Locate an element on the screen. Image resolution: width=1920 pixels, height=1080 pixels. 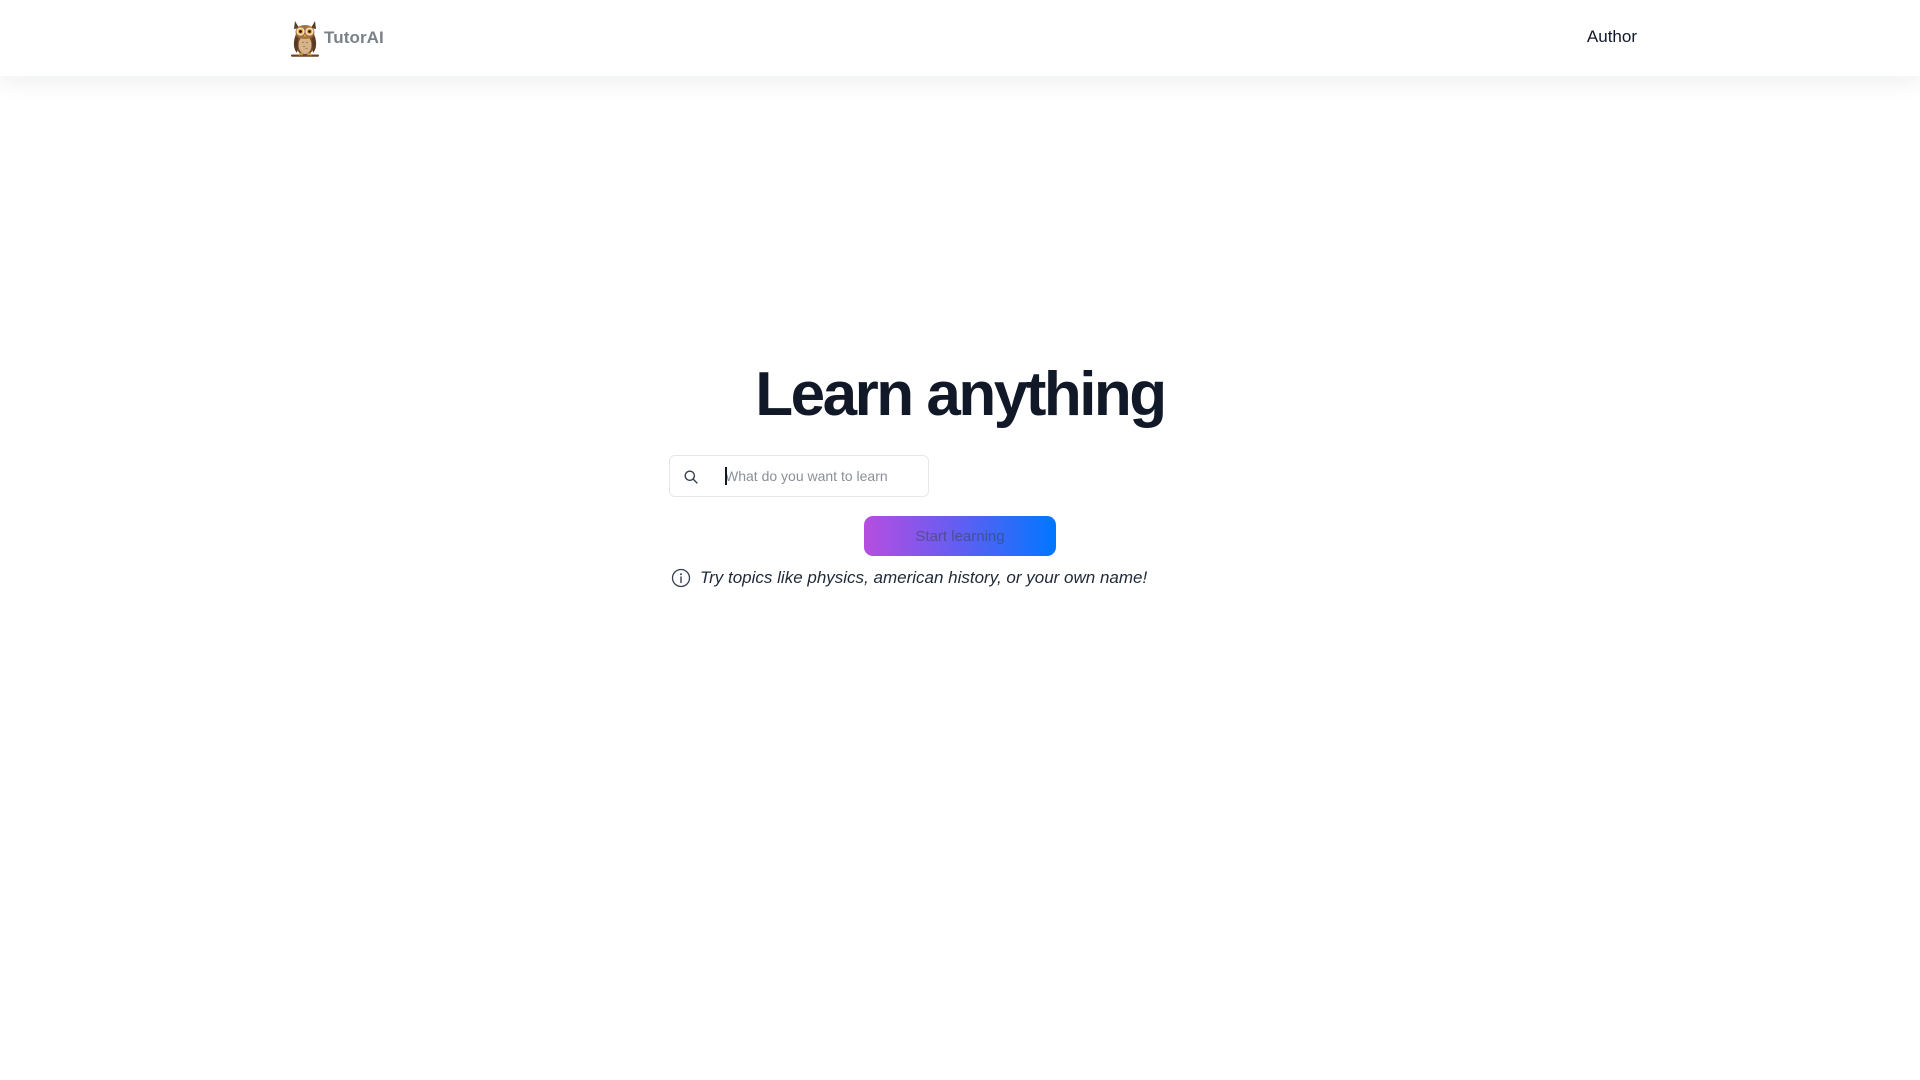
start-learning-button: Start learning is located at coordinates (960, 536).